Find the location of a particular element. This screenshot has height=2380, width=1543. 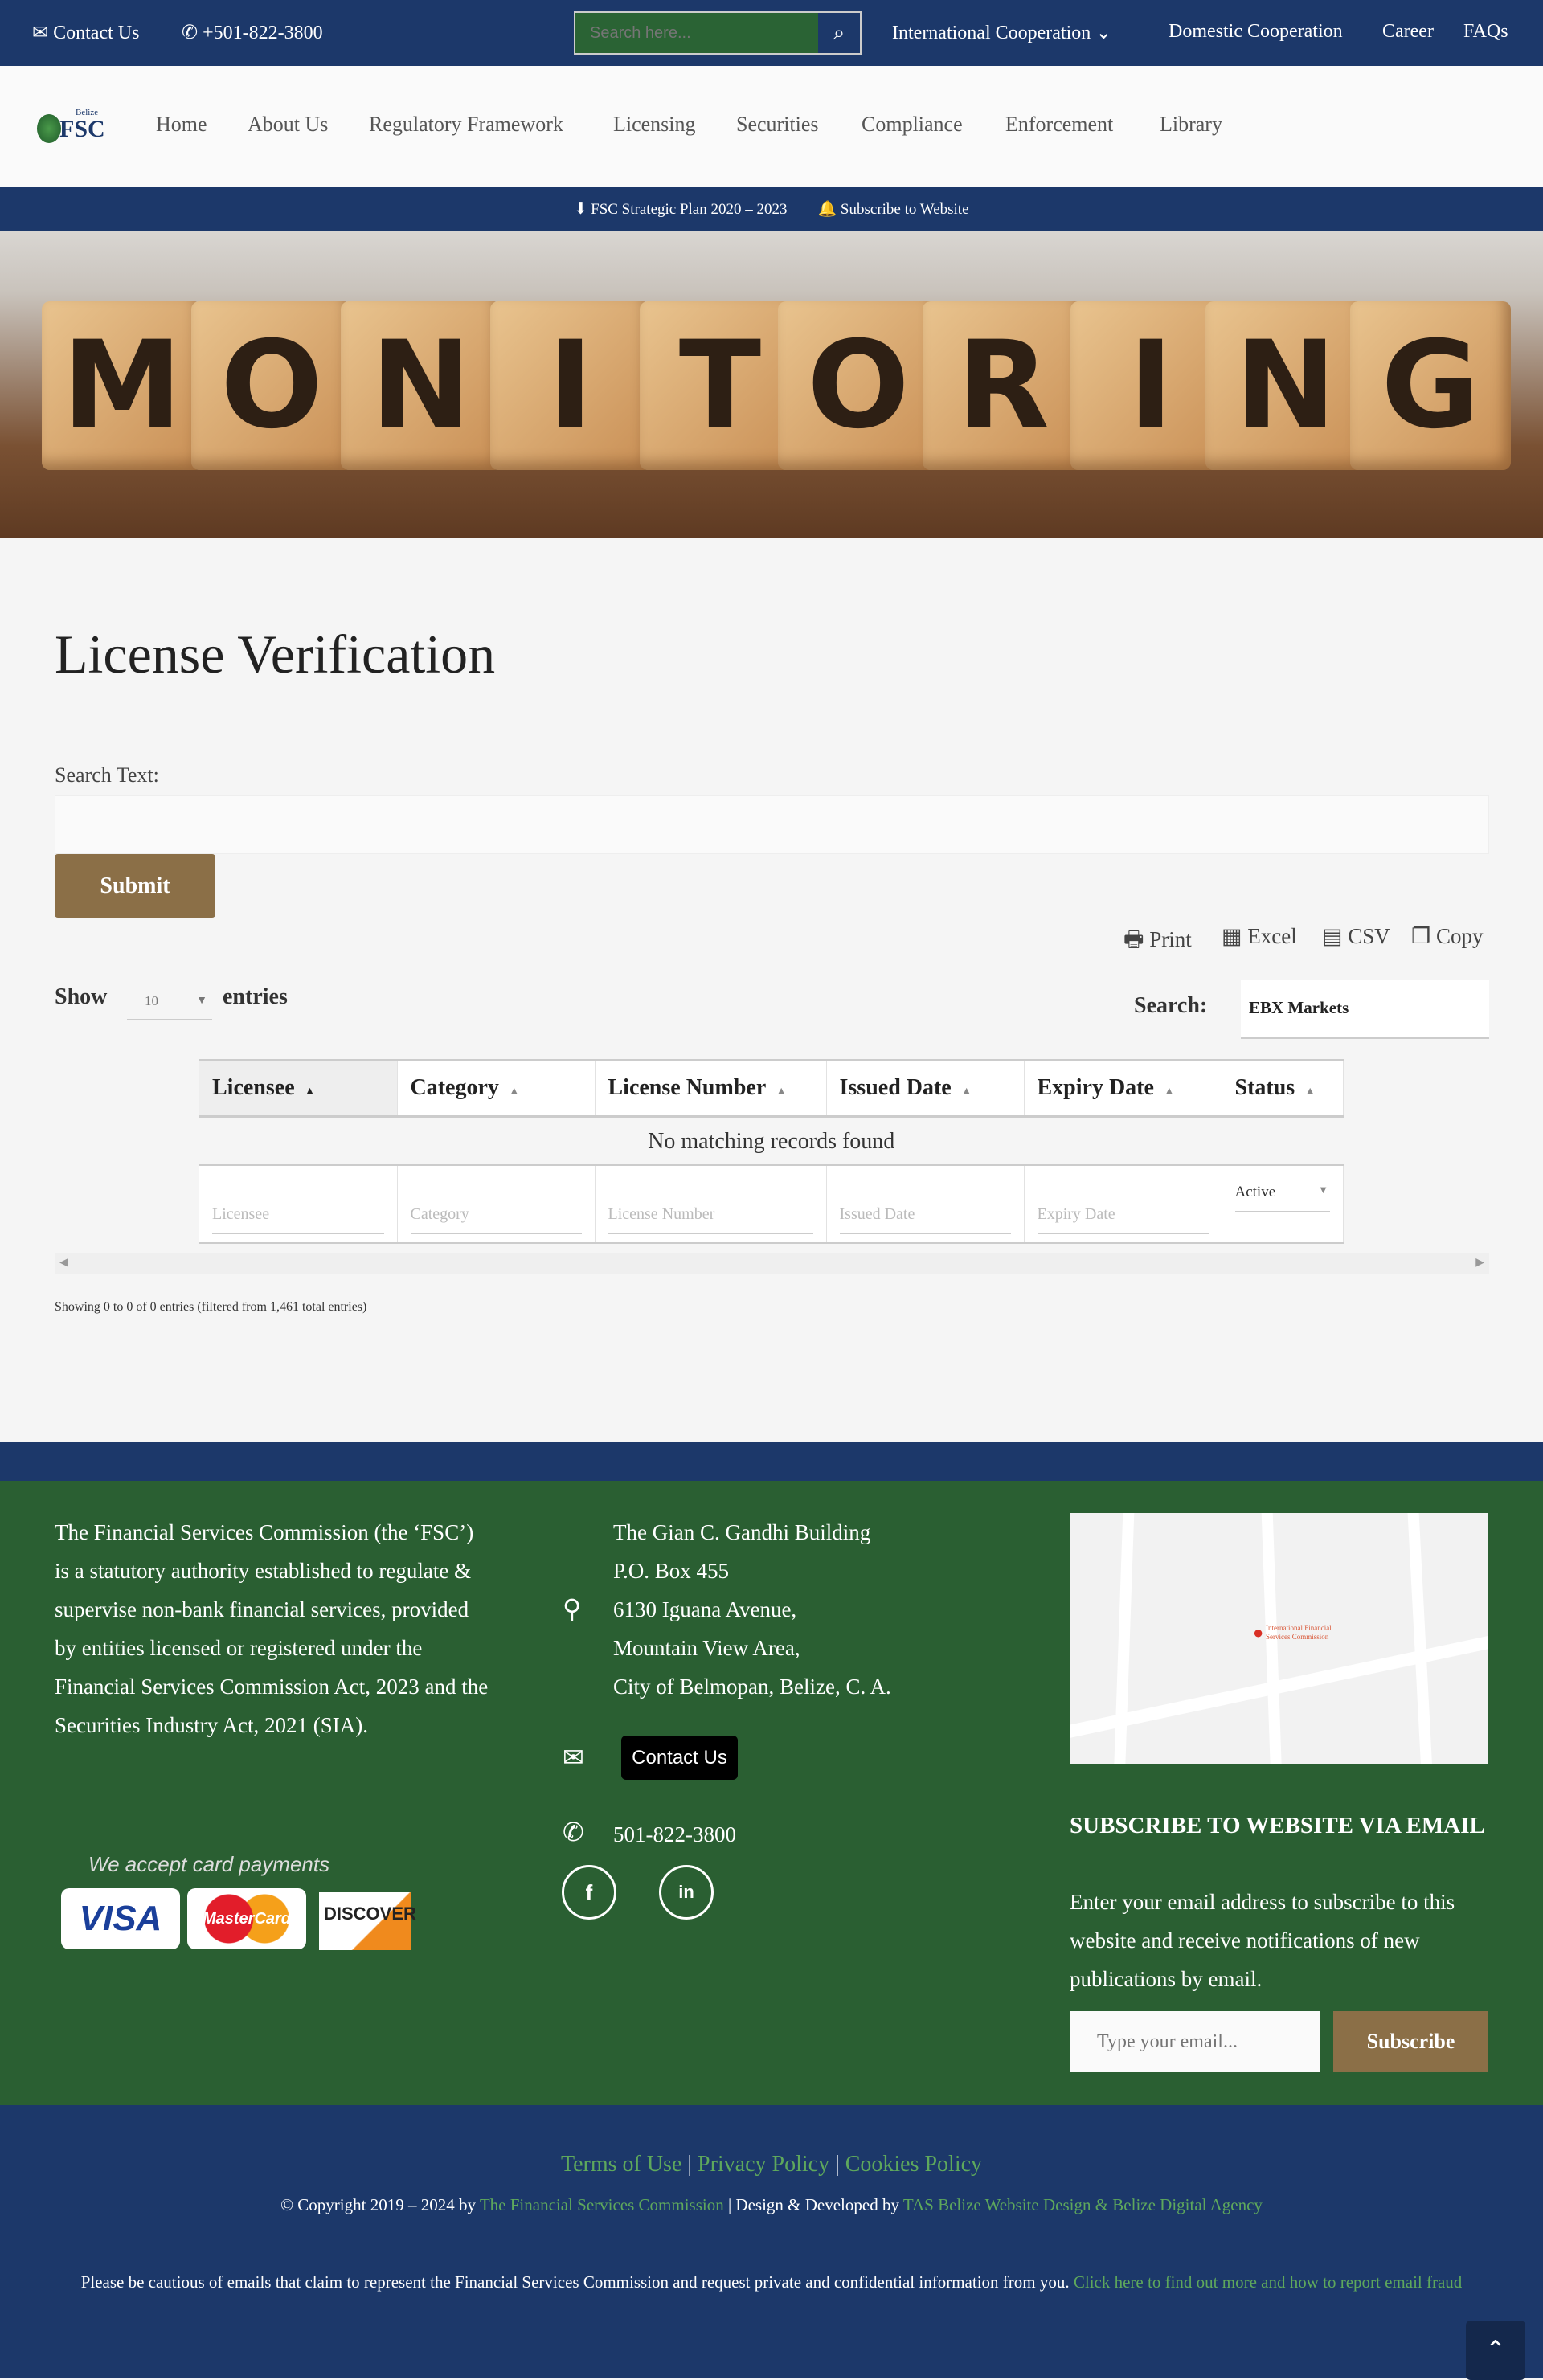

entries-label: entries is located at coordinates (255, 997).